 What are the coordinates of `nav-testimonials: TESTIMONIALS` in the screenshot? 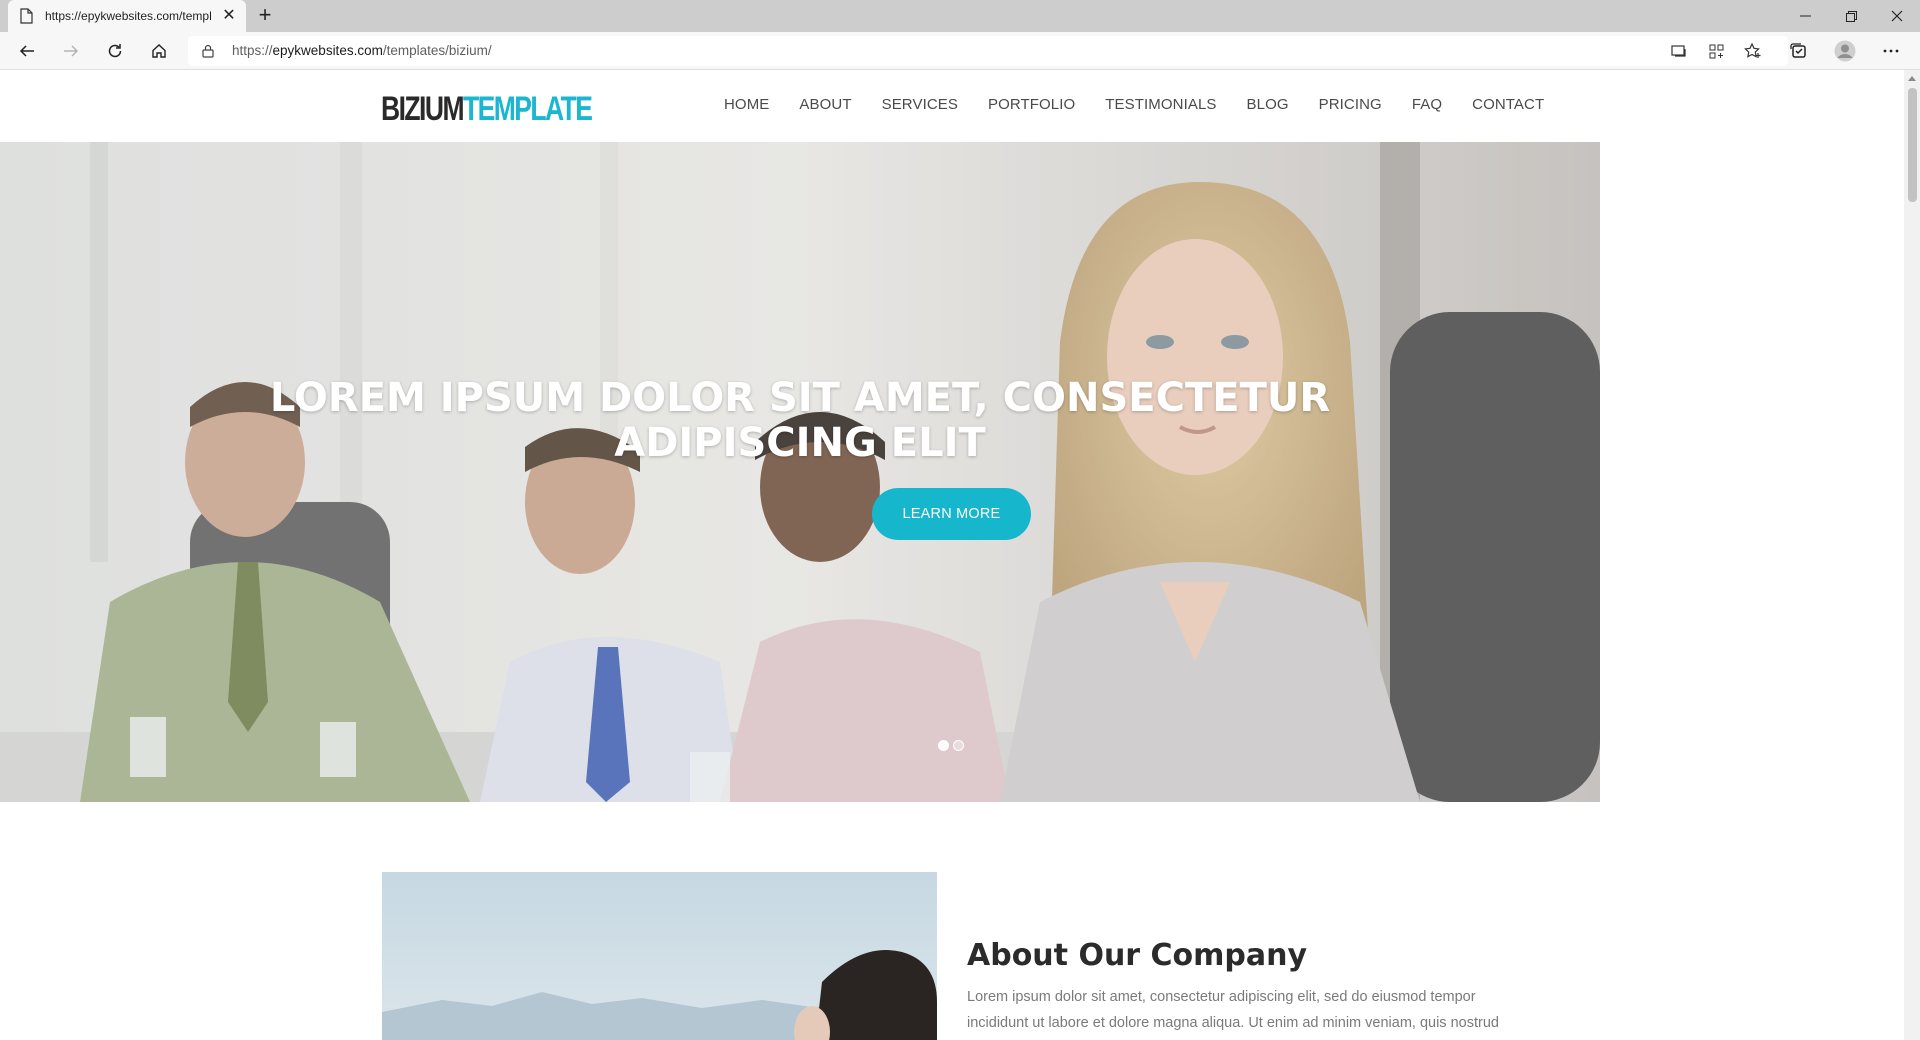 It's located at (1160, 104).